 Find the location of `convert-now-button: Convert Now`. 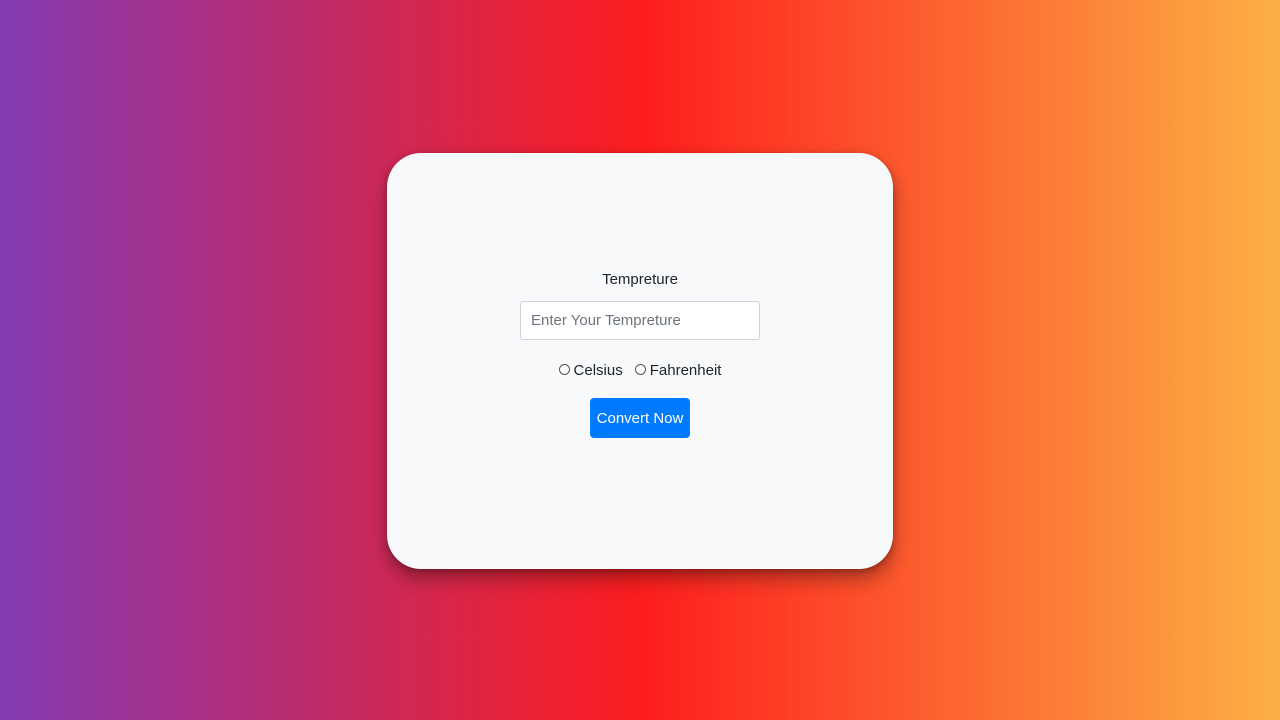

convert-now-button: Convert Now is located at coordinates (640, 418).